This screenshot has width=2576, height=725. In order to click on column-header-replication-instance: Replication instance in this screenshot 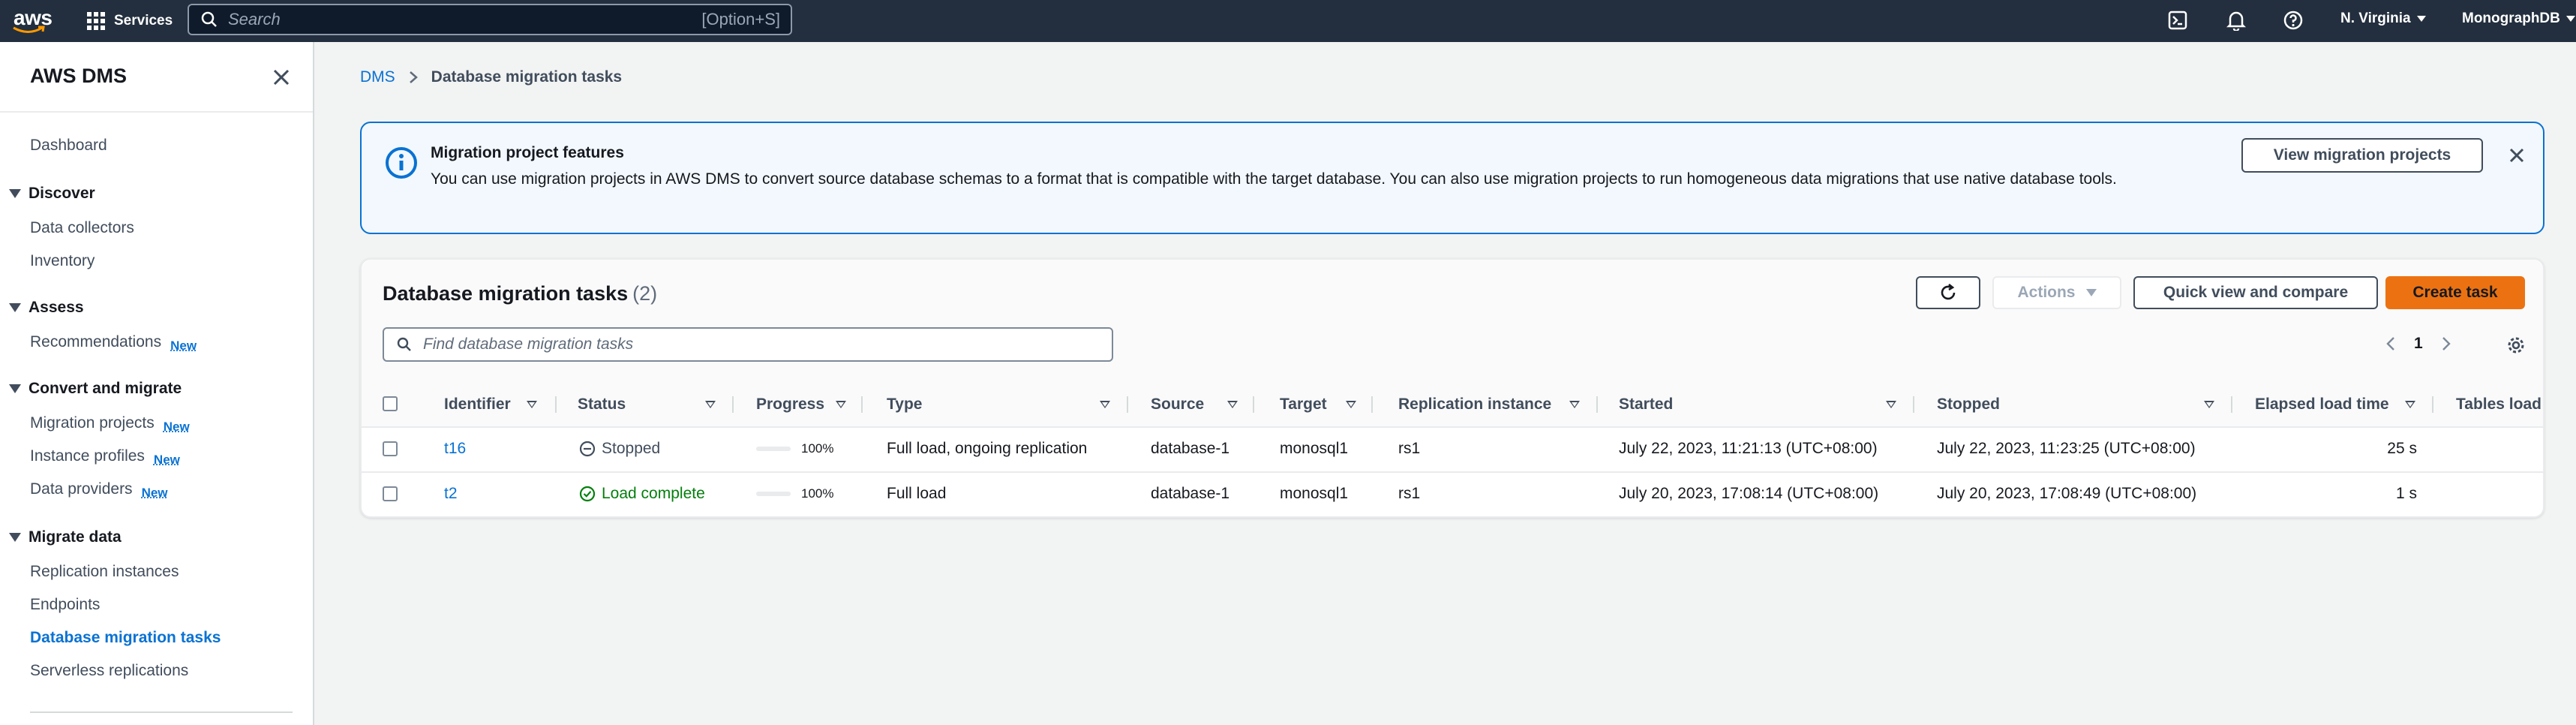, I will do `click(1474, 404)`.